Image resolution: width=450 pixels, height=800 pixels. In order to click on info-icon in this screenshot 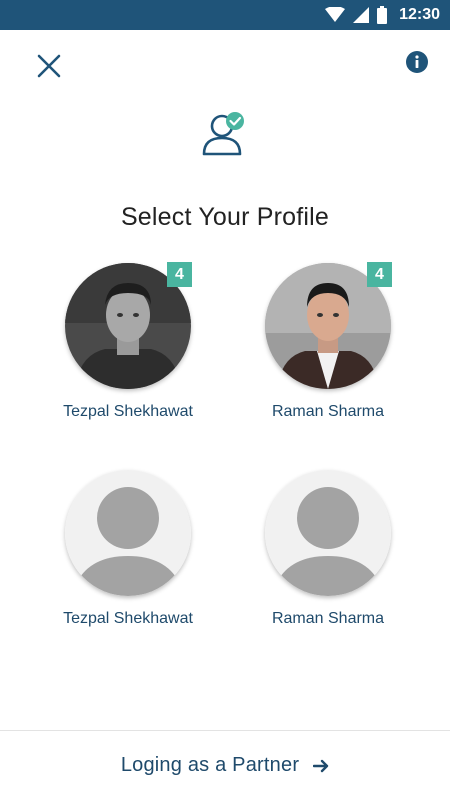, I will do `click(417, 62)`.